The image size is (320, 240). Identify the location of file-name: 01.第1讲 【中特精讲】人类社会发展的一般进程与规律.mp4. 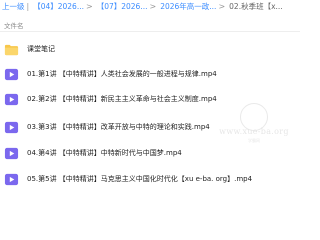
(122, 74).